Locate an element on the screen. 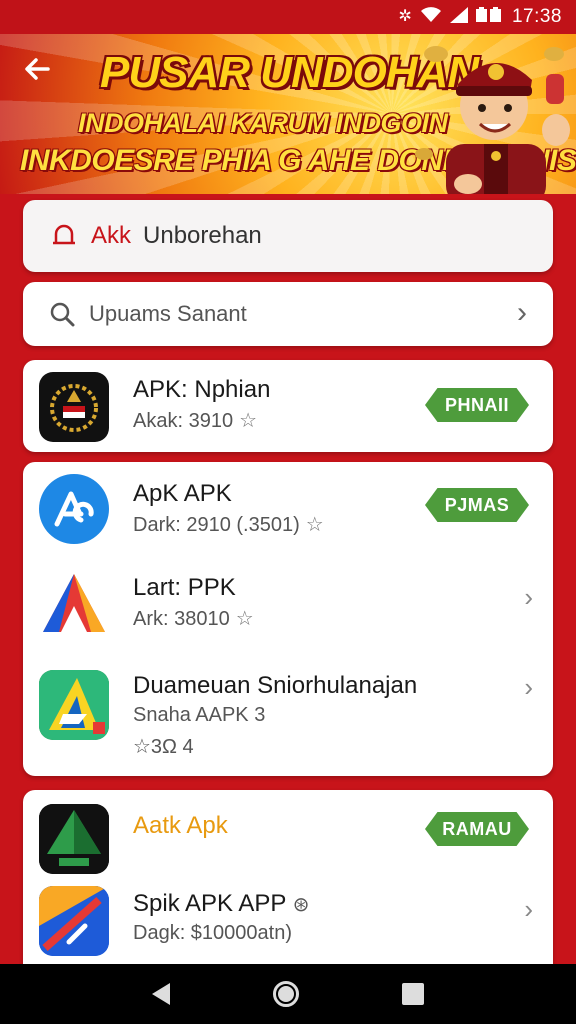 This screenshot has height=1024, width=576. app-meta: Ark: 38010 ☆ is located at coordinates (193, 618).